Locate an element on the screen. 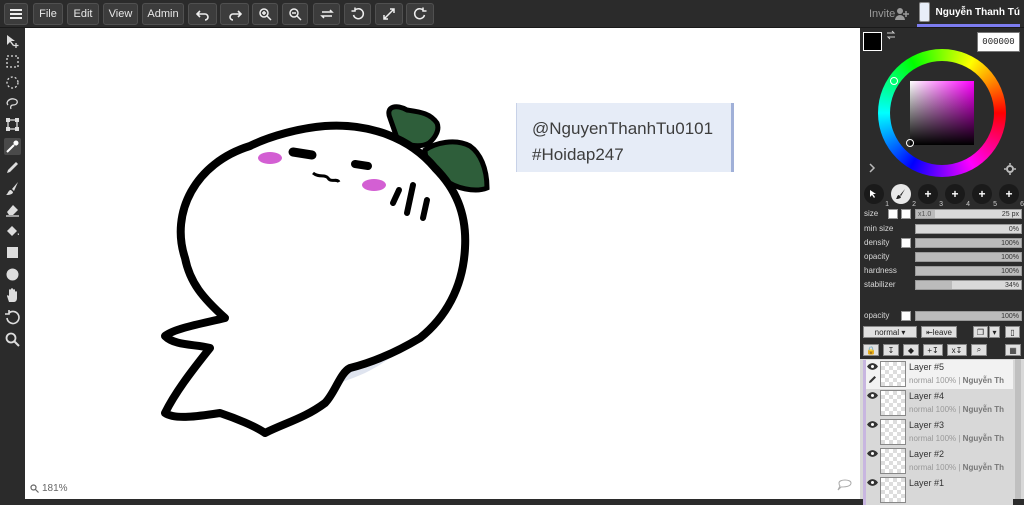  redo-button is located at coordinates (234, 14).